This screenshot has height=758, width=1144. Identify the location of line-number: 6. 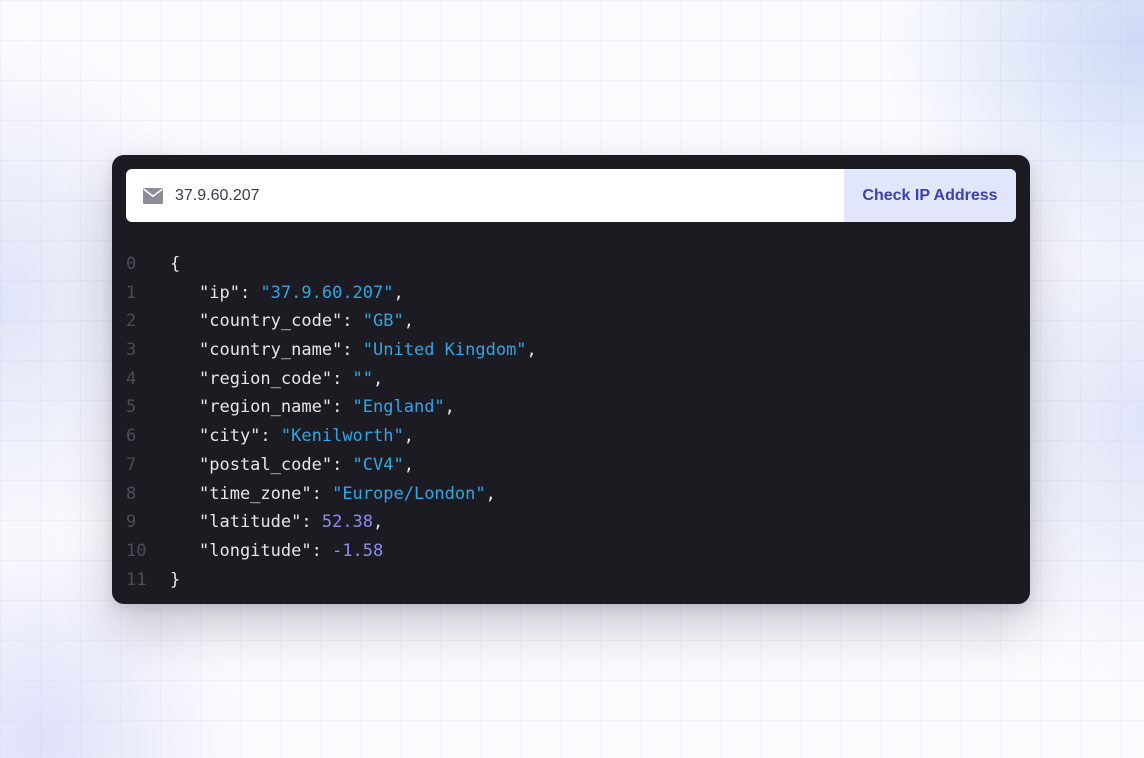
(131, 436).